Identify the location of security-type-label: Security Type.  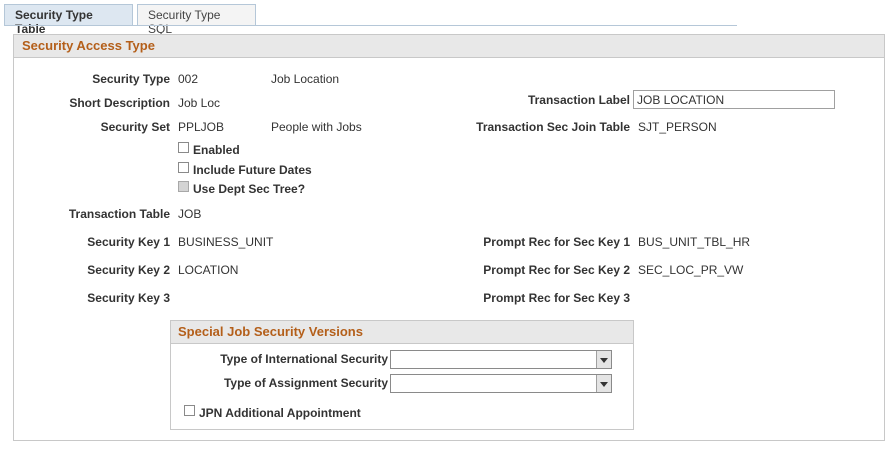
(131, 79).